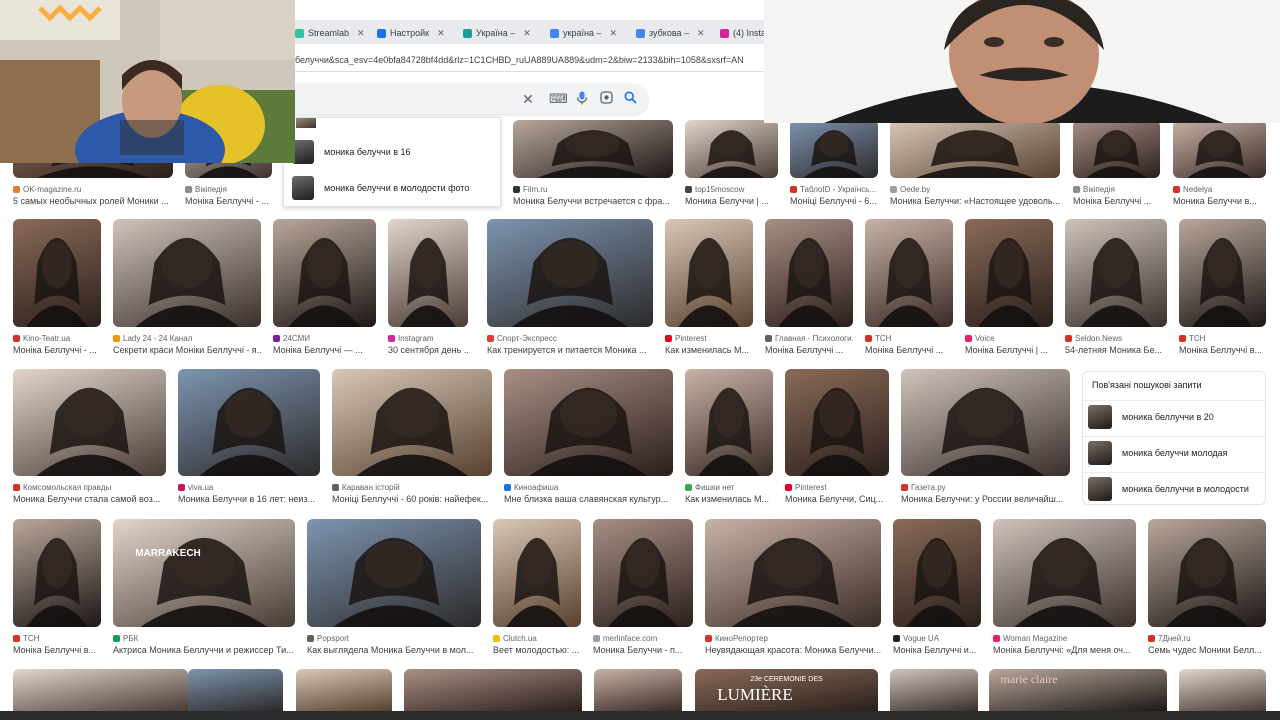  I want to click on browser-tab: Streamlab ✕, so click(330, 33).